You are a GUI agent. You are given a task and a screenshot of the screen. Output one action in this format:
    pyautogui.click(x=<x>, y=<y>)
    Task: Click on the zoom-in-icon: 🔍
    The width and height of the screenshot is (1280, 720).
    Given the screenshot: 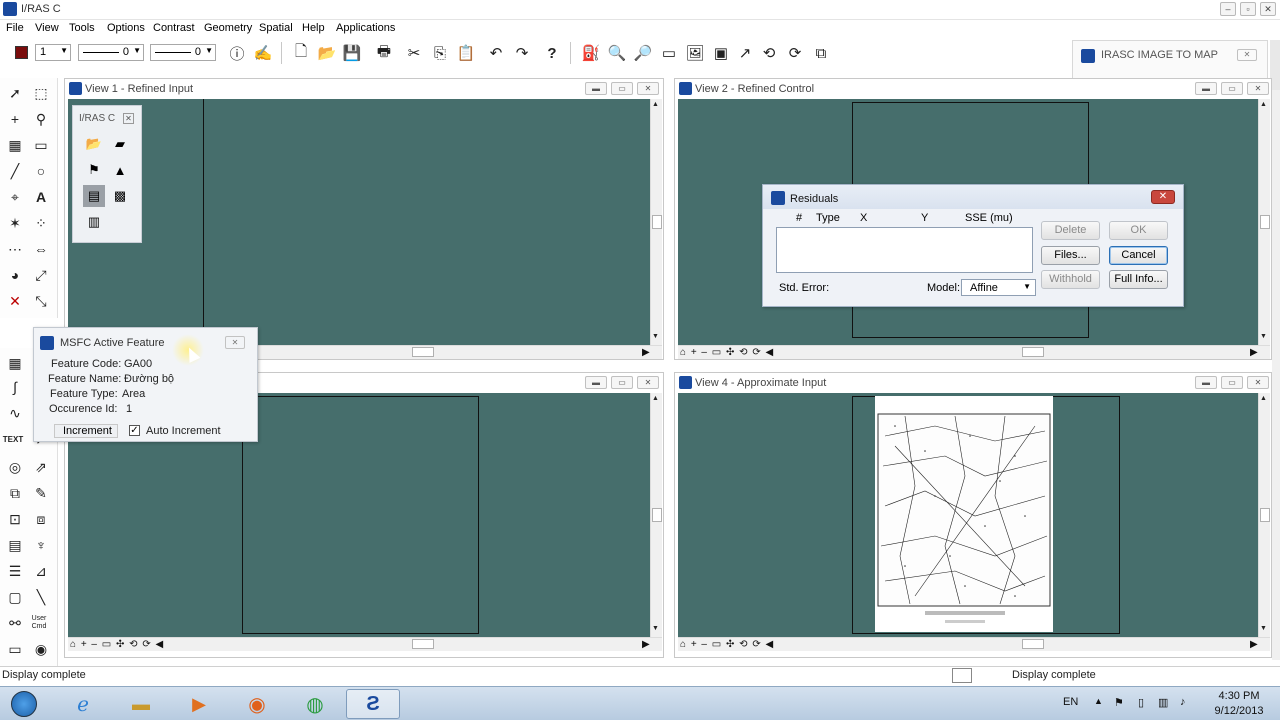 What is the action you would take?
    pyautogui.click(x=617, y=53)
    